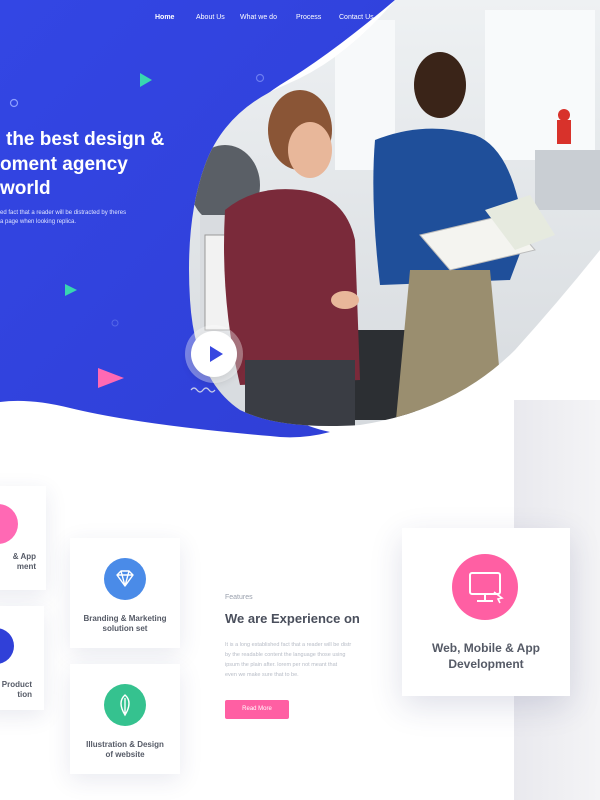 The height and width of the screenshot is (800, 600). I want to click on features-title: We are Experience on, so click(292, 618).